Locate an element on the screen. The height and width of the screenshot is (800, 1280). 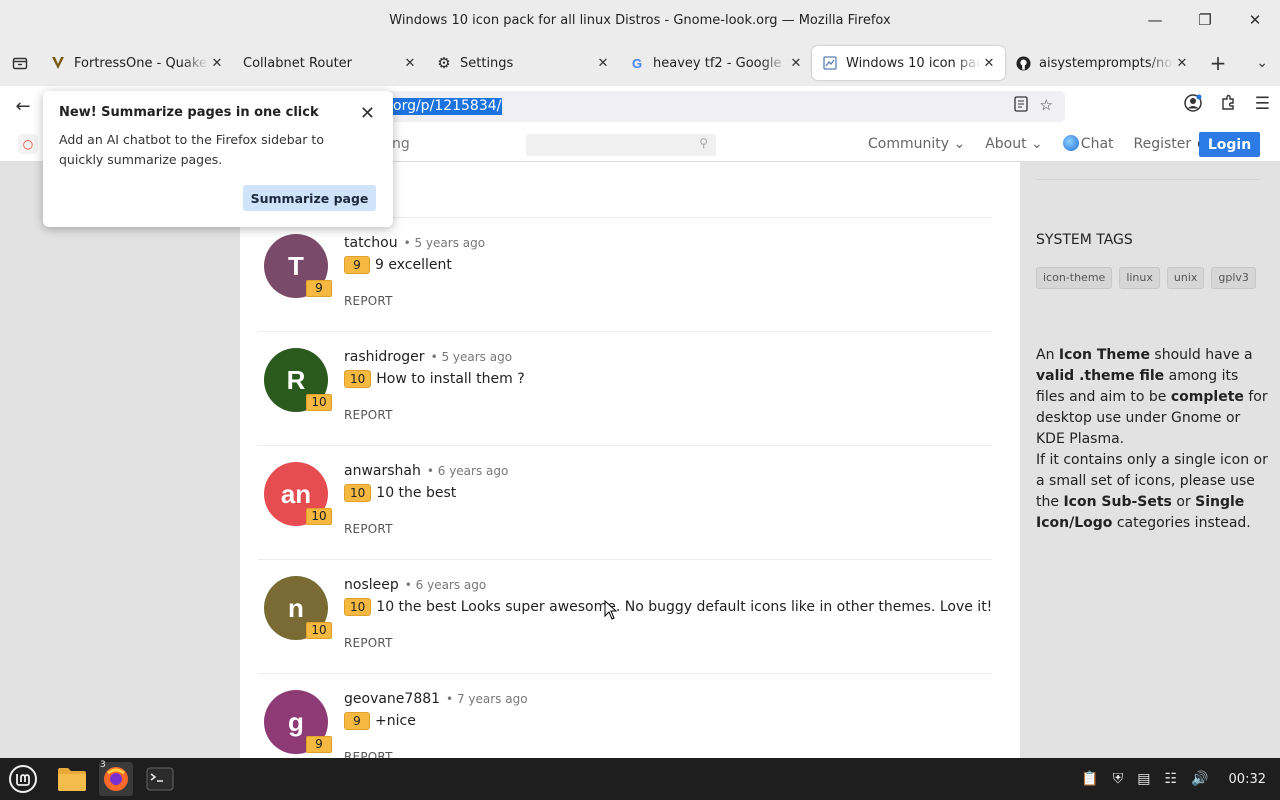
tag-icon-theme: icon-theme is located at coordinates (1074, 278).